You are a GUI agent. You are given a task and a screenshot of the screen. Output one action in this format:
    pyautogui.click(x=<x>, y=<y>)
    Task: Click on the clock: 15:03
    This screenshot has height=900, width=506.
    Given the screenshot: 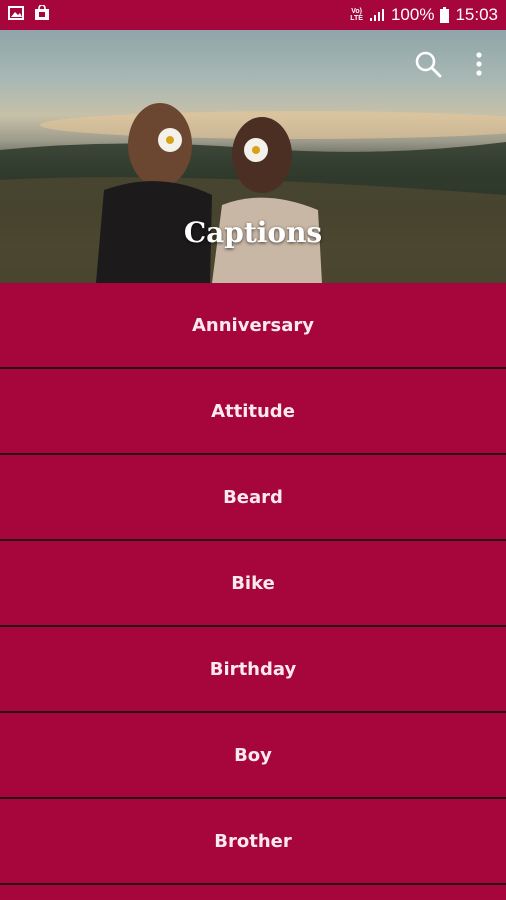 What is the action you would take?
    pyautogui.click(x=476, y=14)
    